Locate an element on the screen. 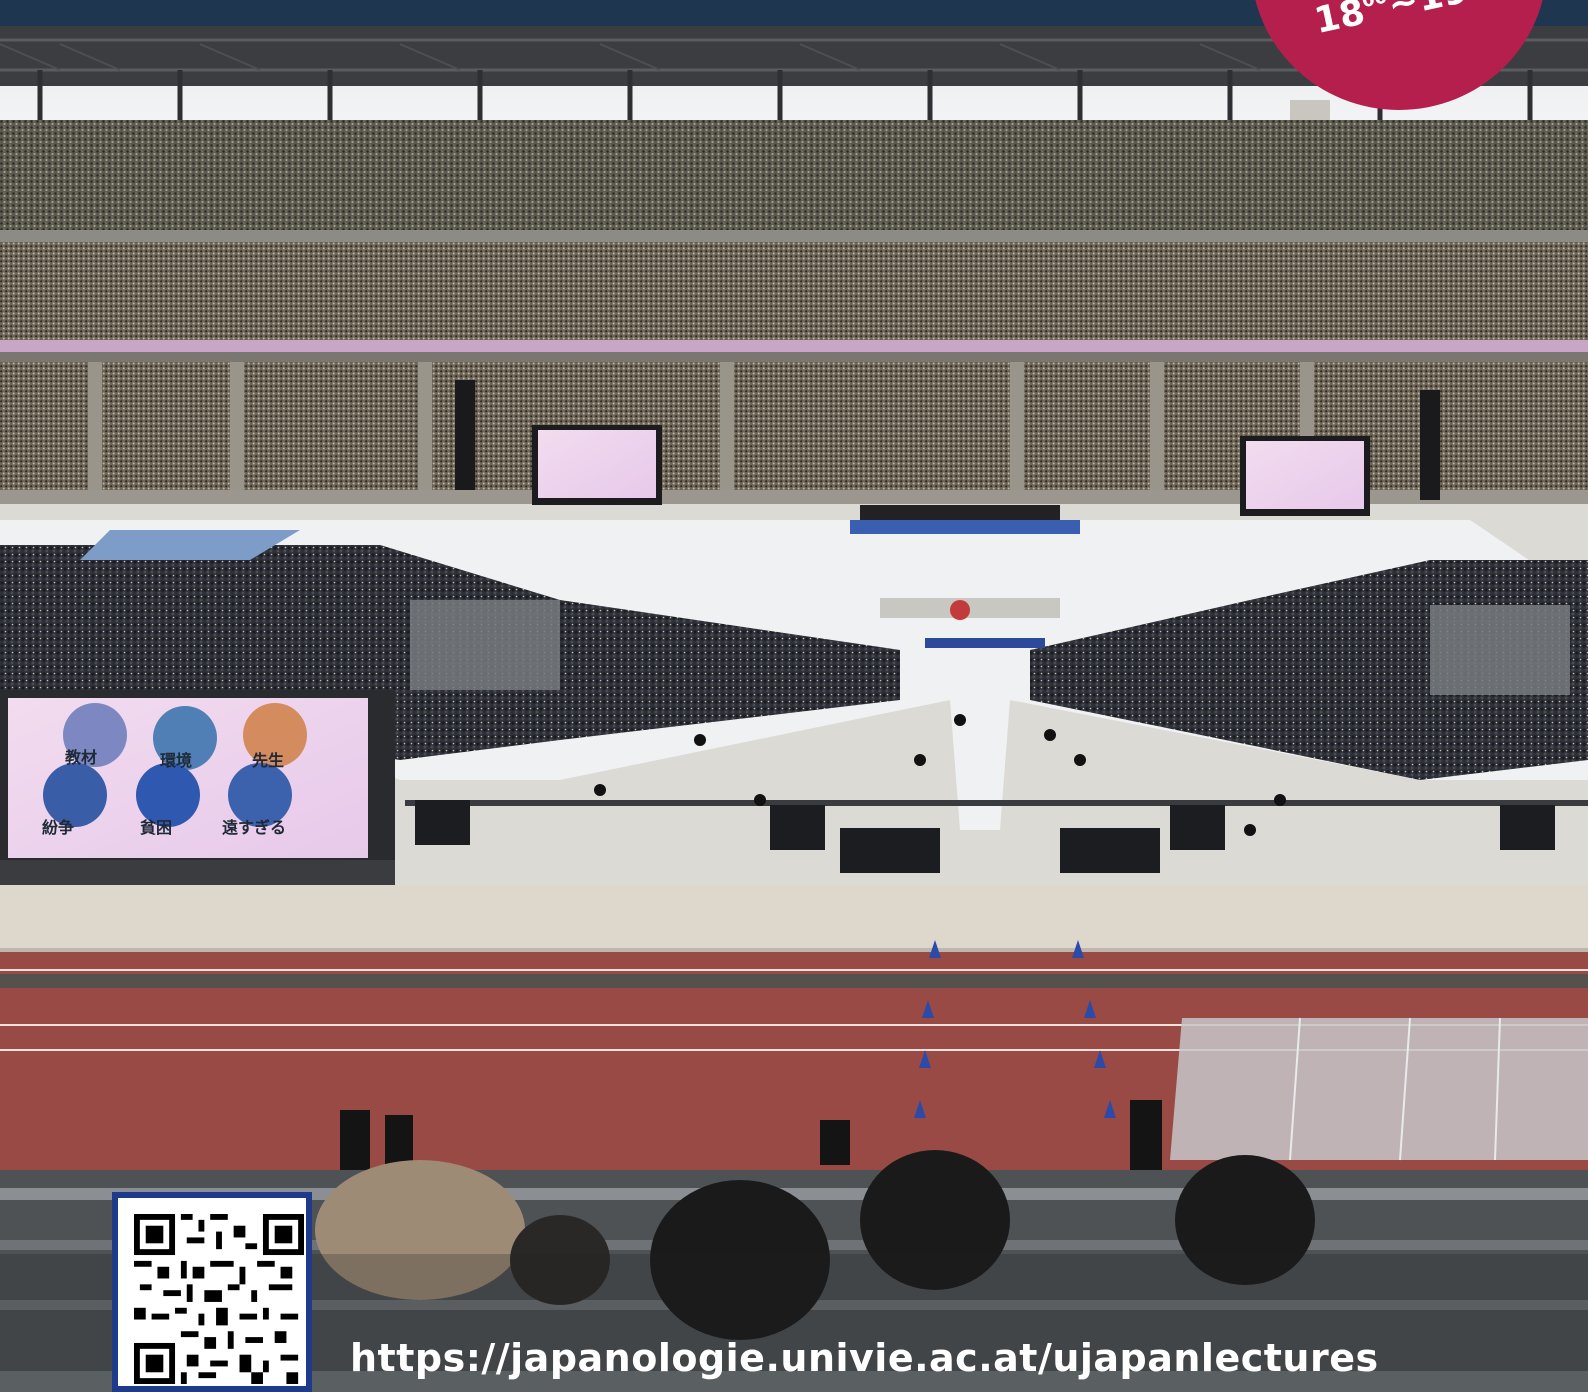 This screenshot has width=1588, height=1392. event-time: 1800~1900 is located at coordinates (1391, 21).